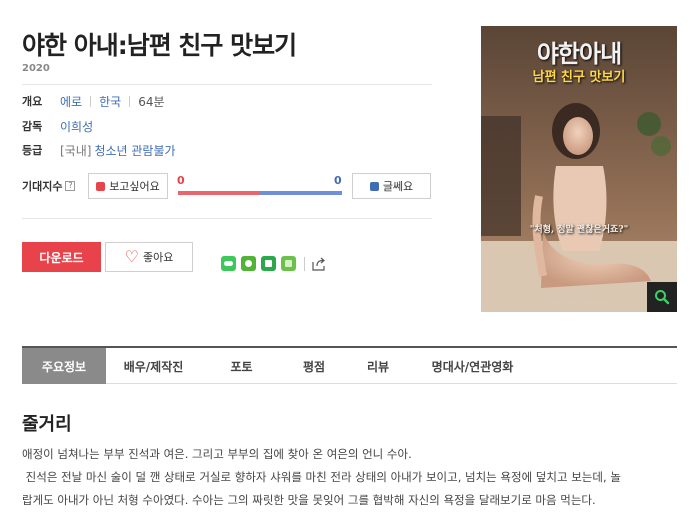  I want to click on genre-link: 에로, so click(71, 101).